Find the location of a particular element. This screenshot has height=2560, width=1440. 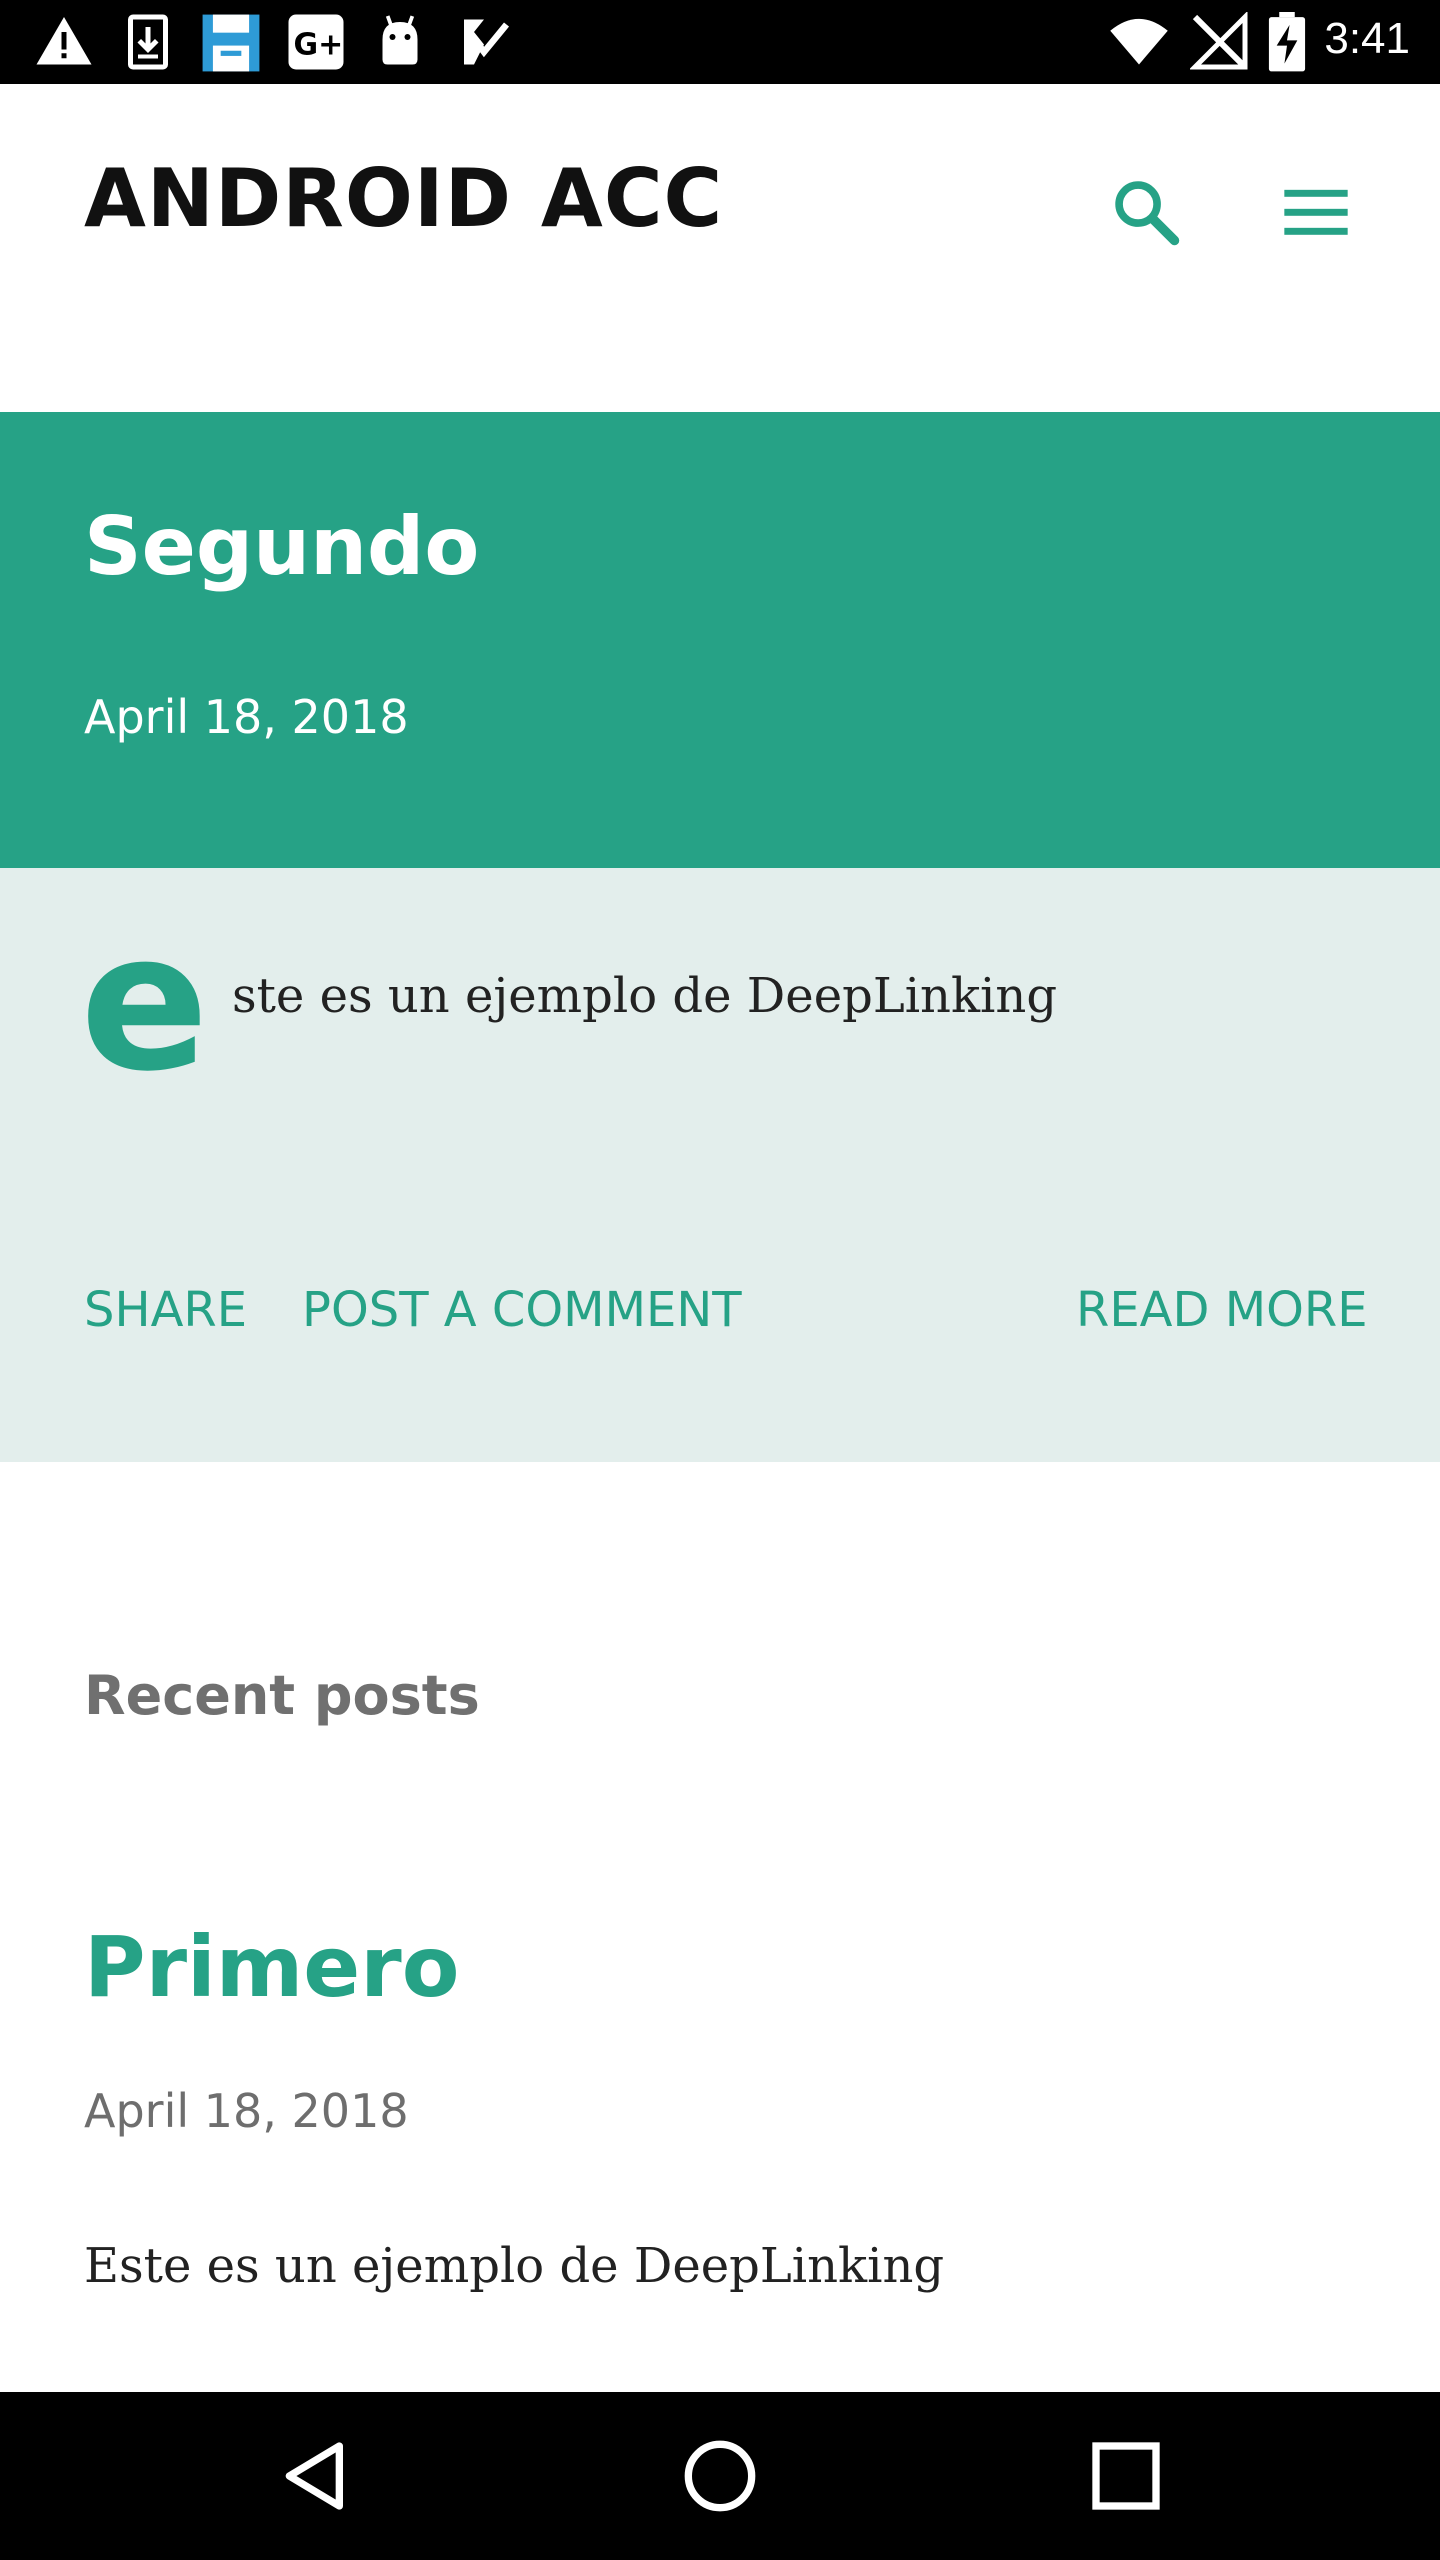

back-icon is located at coordinates (316, 2476).